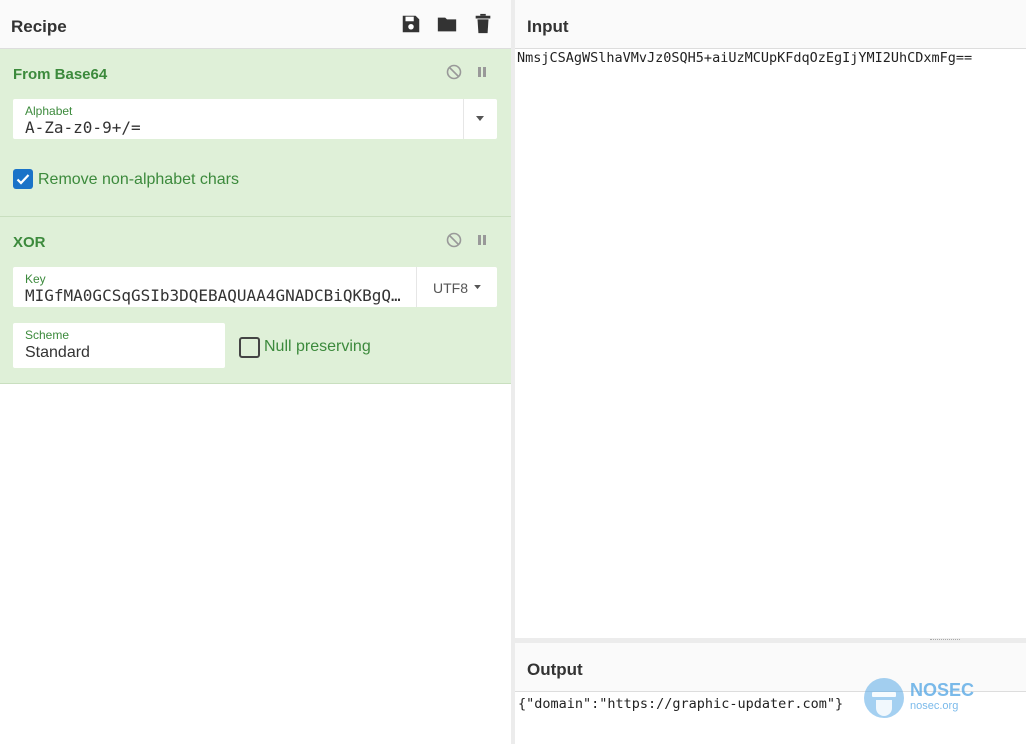 This screenshot has width=1026, height=744. I want to click on folder-icon, so click(447, 24).